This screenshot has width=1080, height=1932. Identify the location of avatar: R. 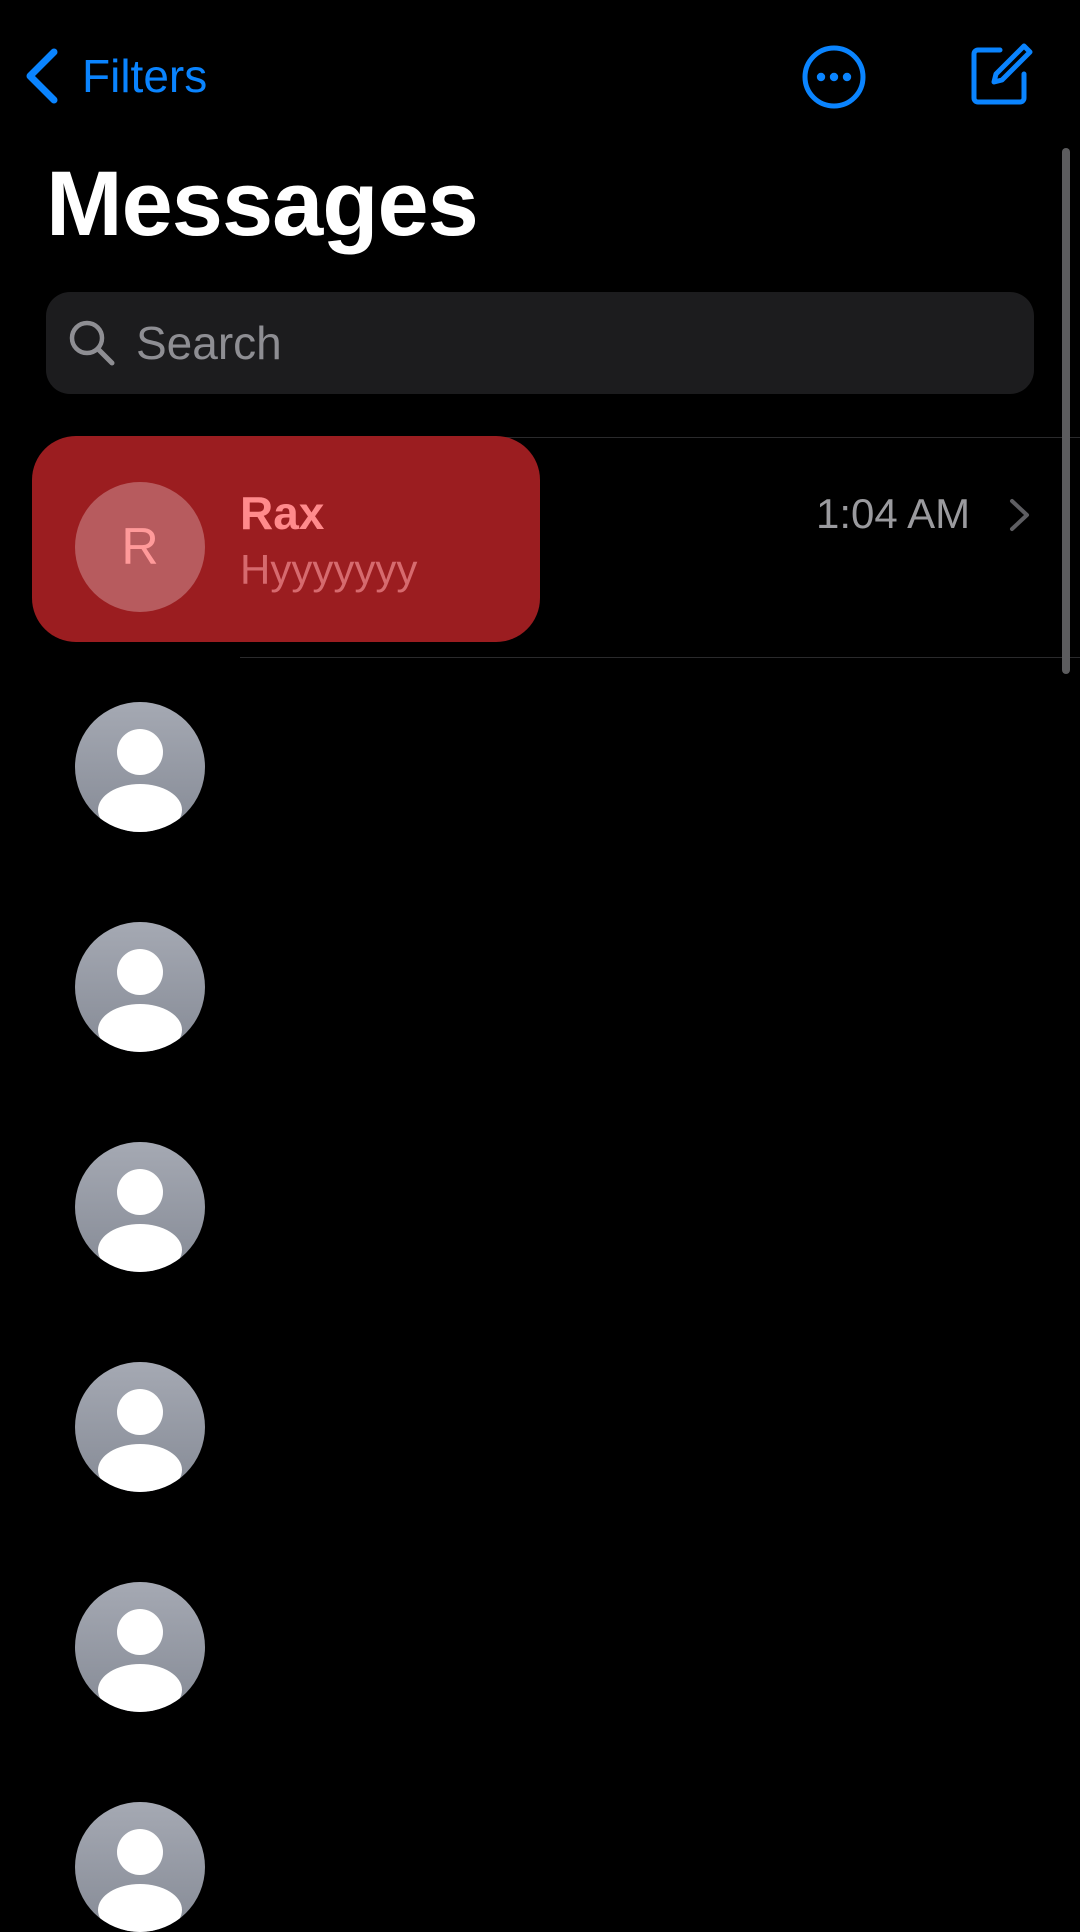
(140, 547).